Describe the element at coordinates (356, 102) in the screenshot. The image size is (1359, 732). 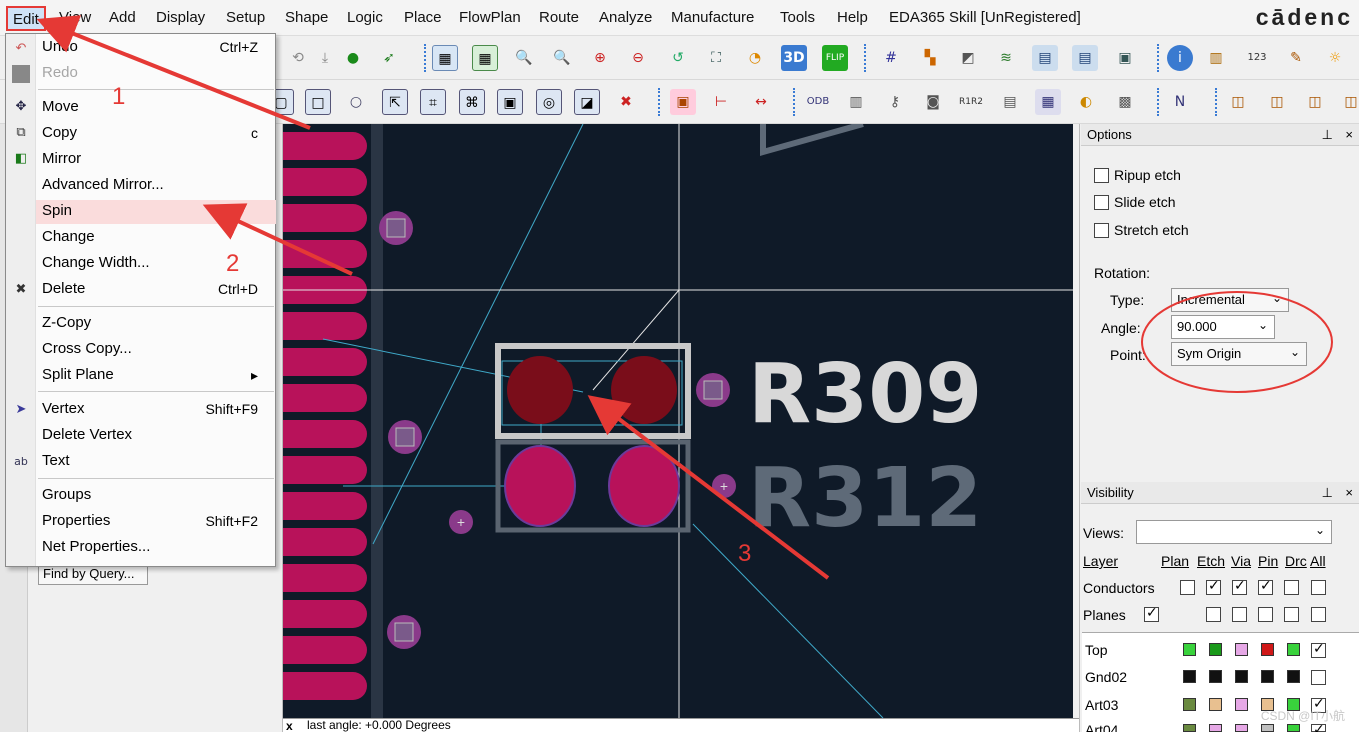
I see `shape-circle-icon: ○` at that location.